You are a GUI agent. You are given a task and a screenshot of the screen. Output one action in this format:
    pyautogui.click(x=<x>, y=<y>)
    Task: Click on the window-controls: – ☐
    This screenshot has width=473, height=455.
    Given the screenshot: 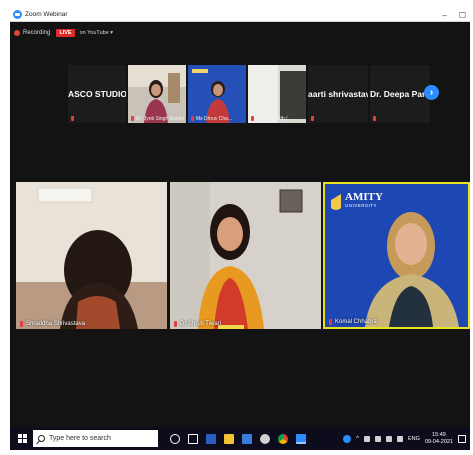 What is the action you would take?
    pyautogui.click(x=454, y=15)
    